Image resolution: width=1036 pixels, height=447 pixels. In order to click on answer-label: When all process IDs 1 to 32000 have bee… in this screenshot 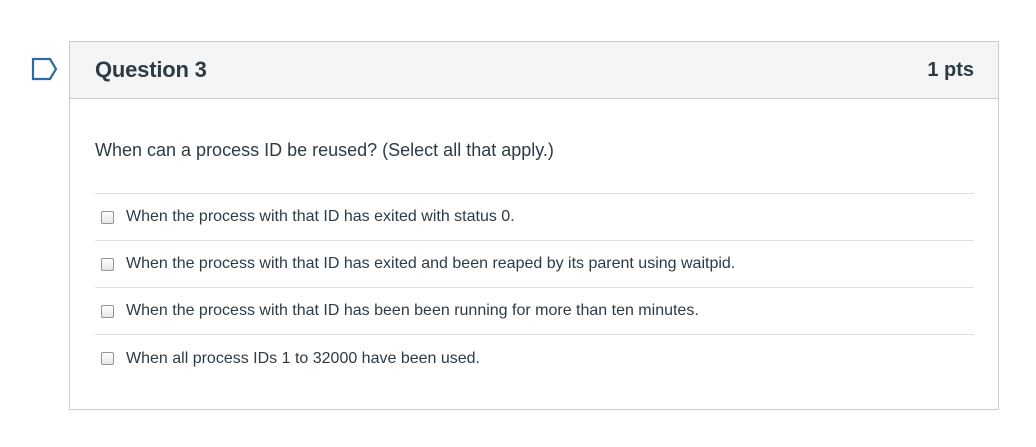, I will do `click(303, 359)`.